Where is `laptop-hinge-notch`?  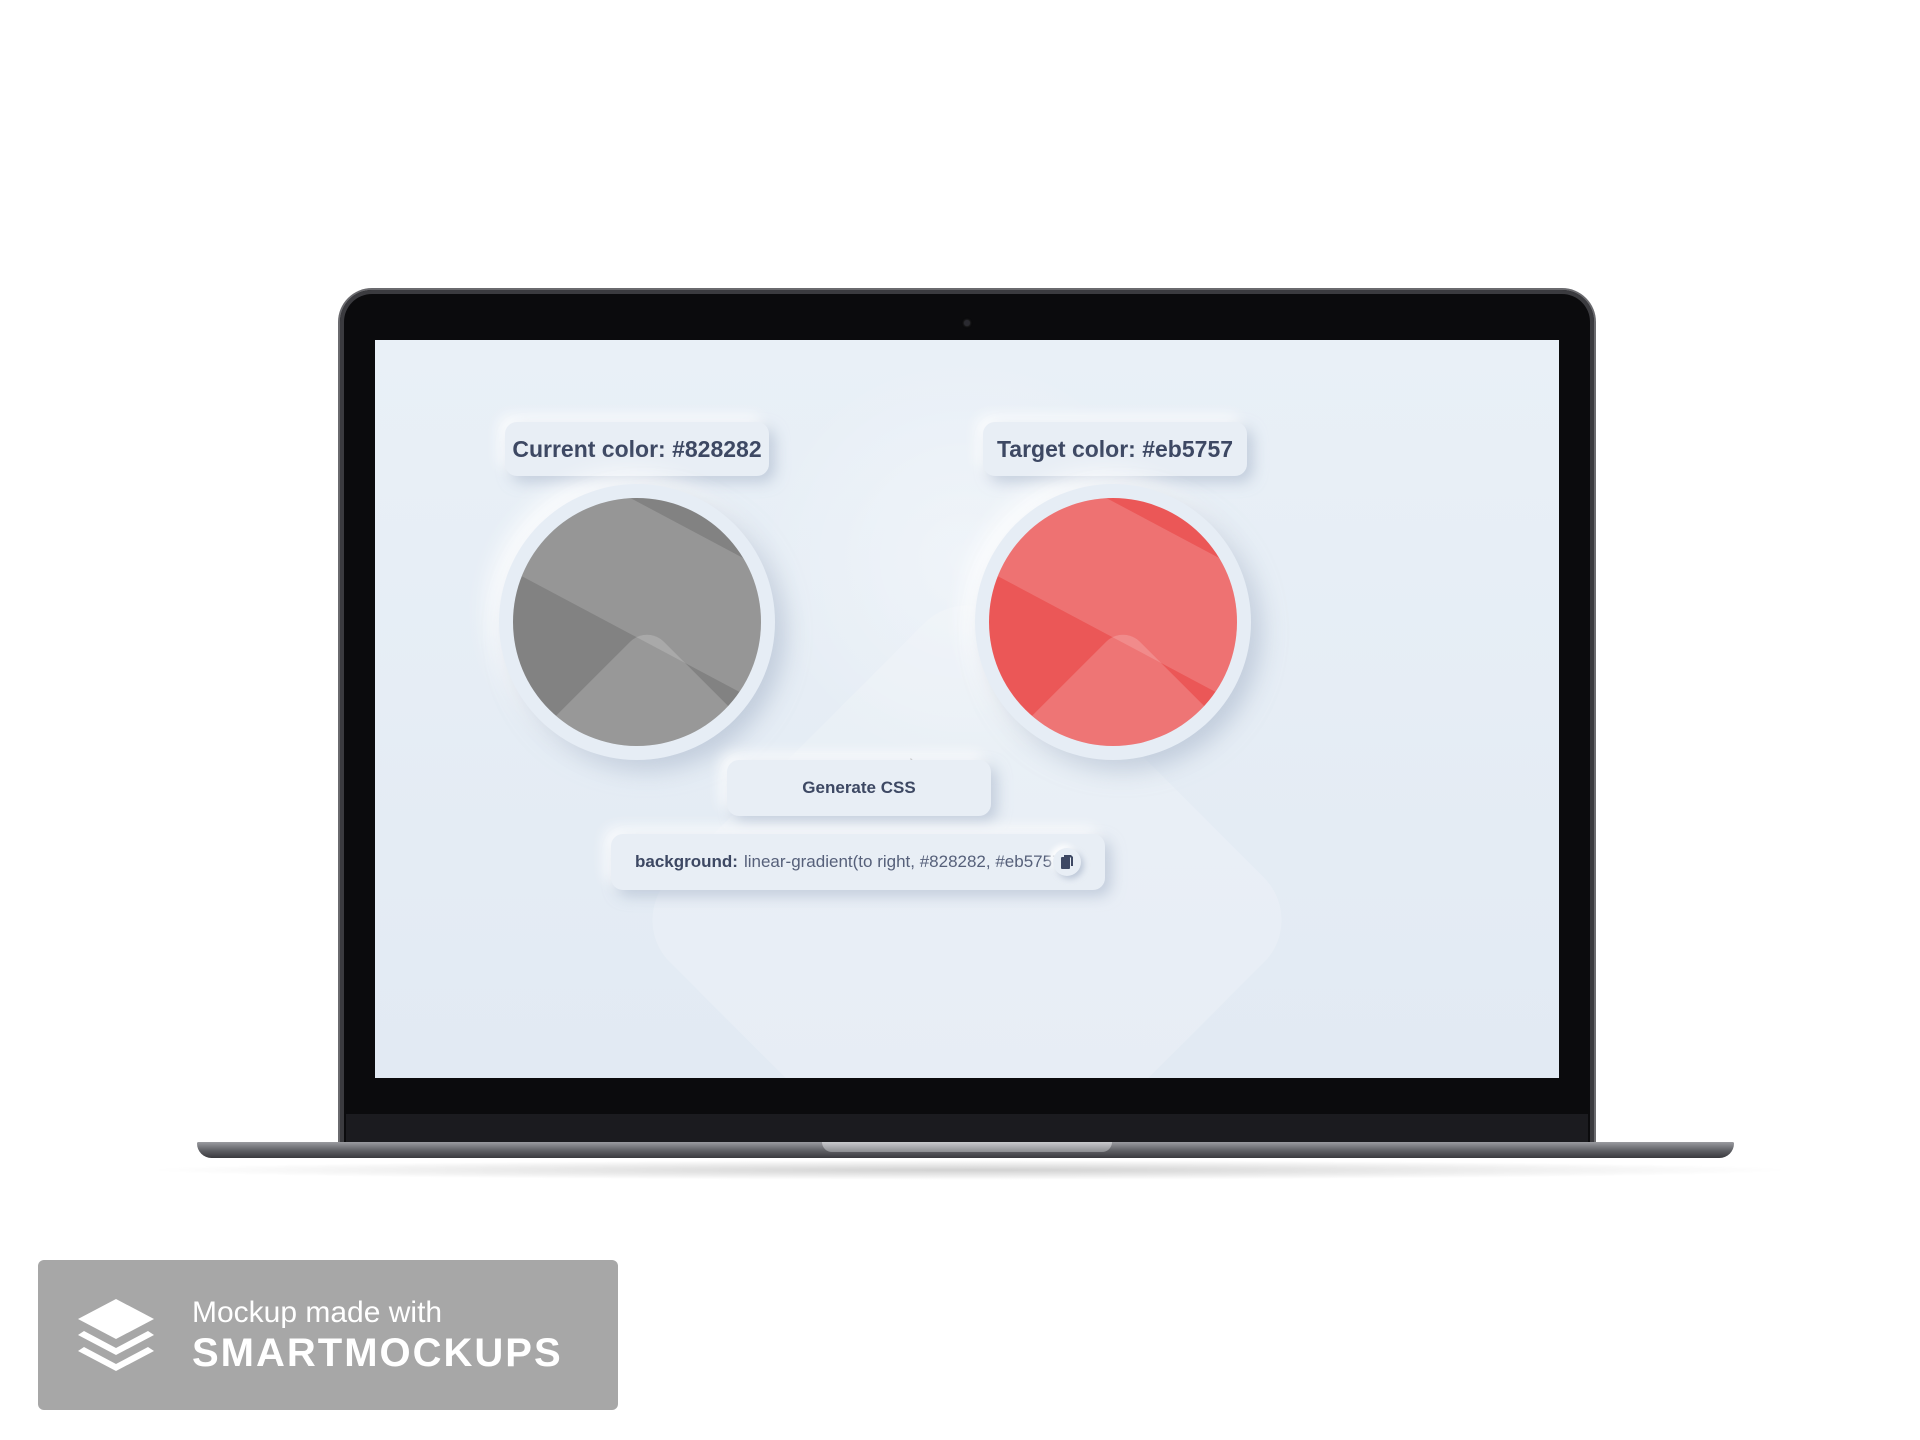
laptop-hinge-notch is located at coordinates (967, 1147).